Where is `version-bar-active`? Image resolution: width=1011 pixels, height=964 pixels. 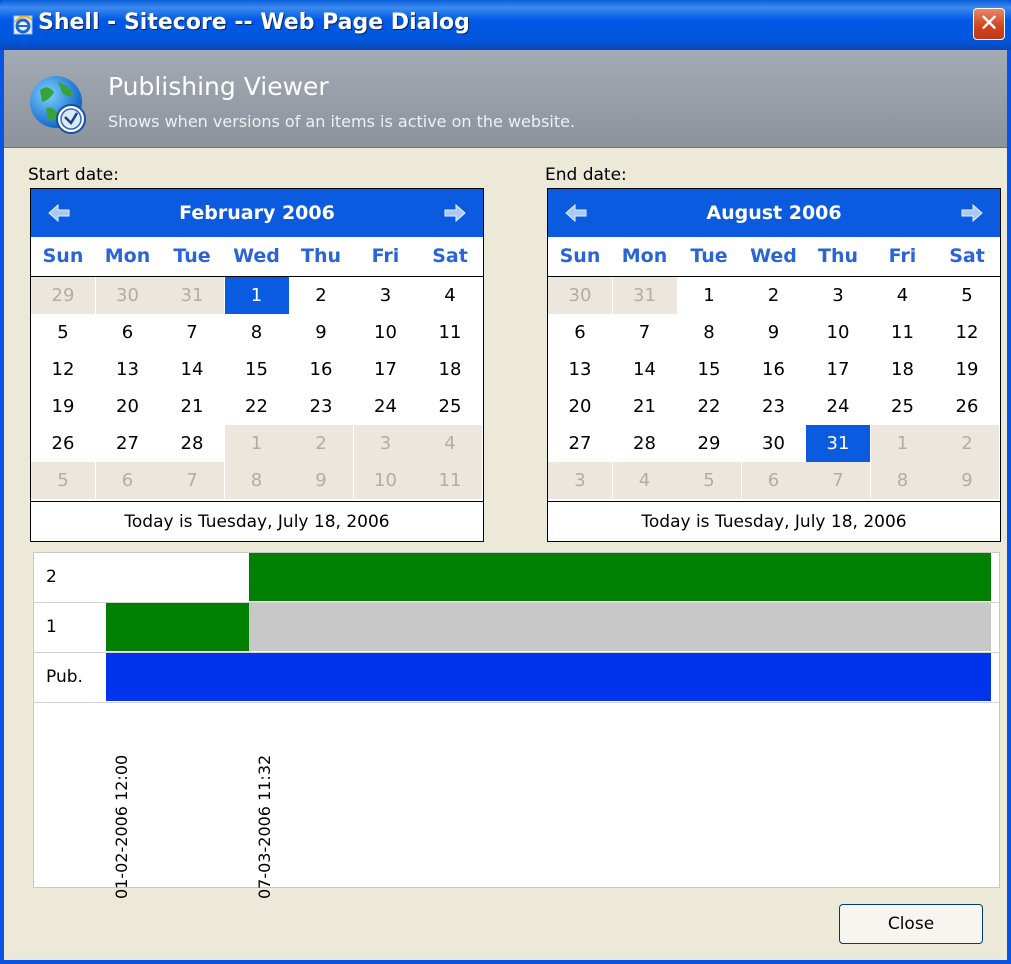
version-bar-active is located at coordinates (620, 577).